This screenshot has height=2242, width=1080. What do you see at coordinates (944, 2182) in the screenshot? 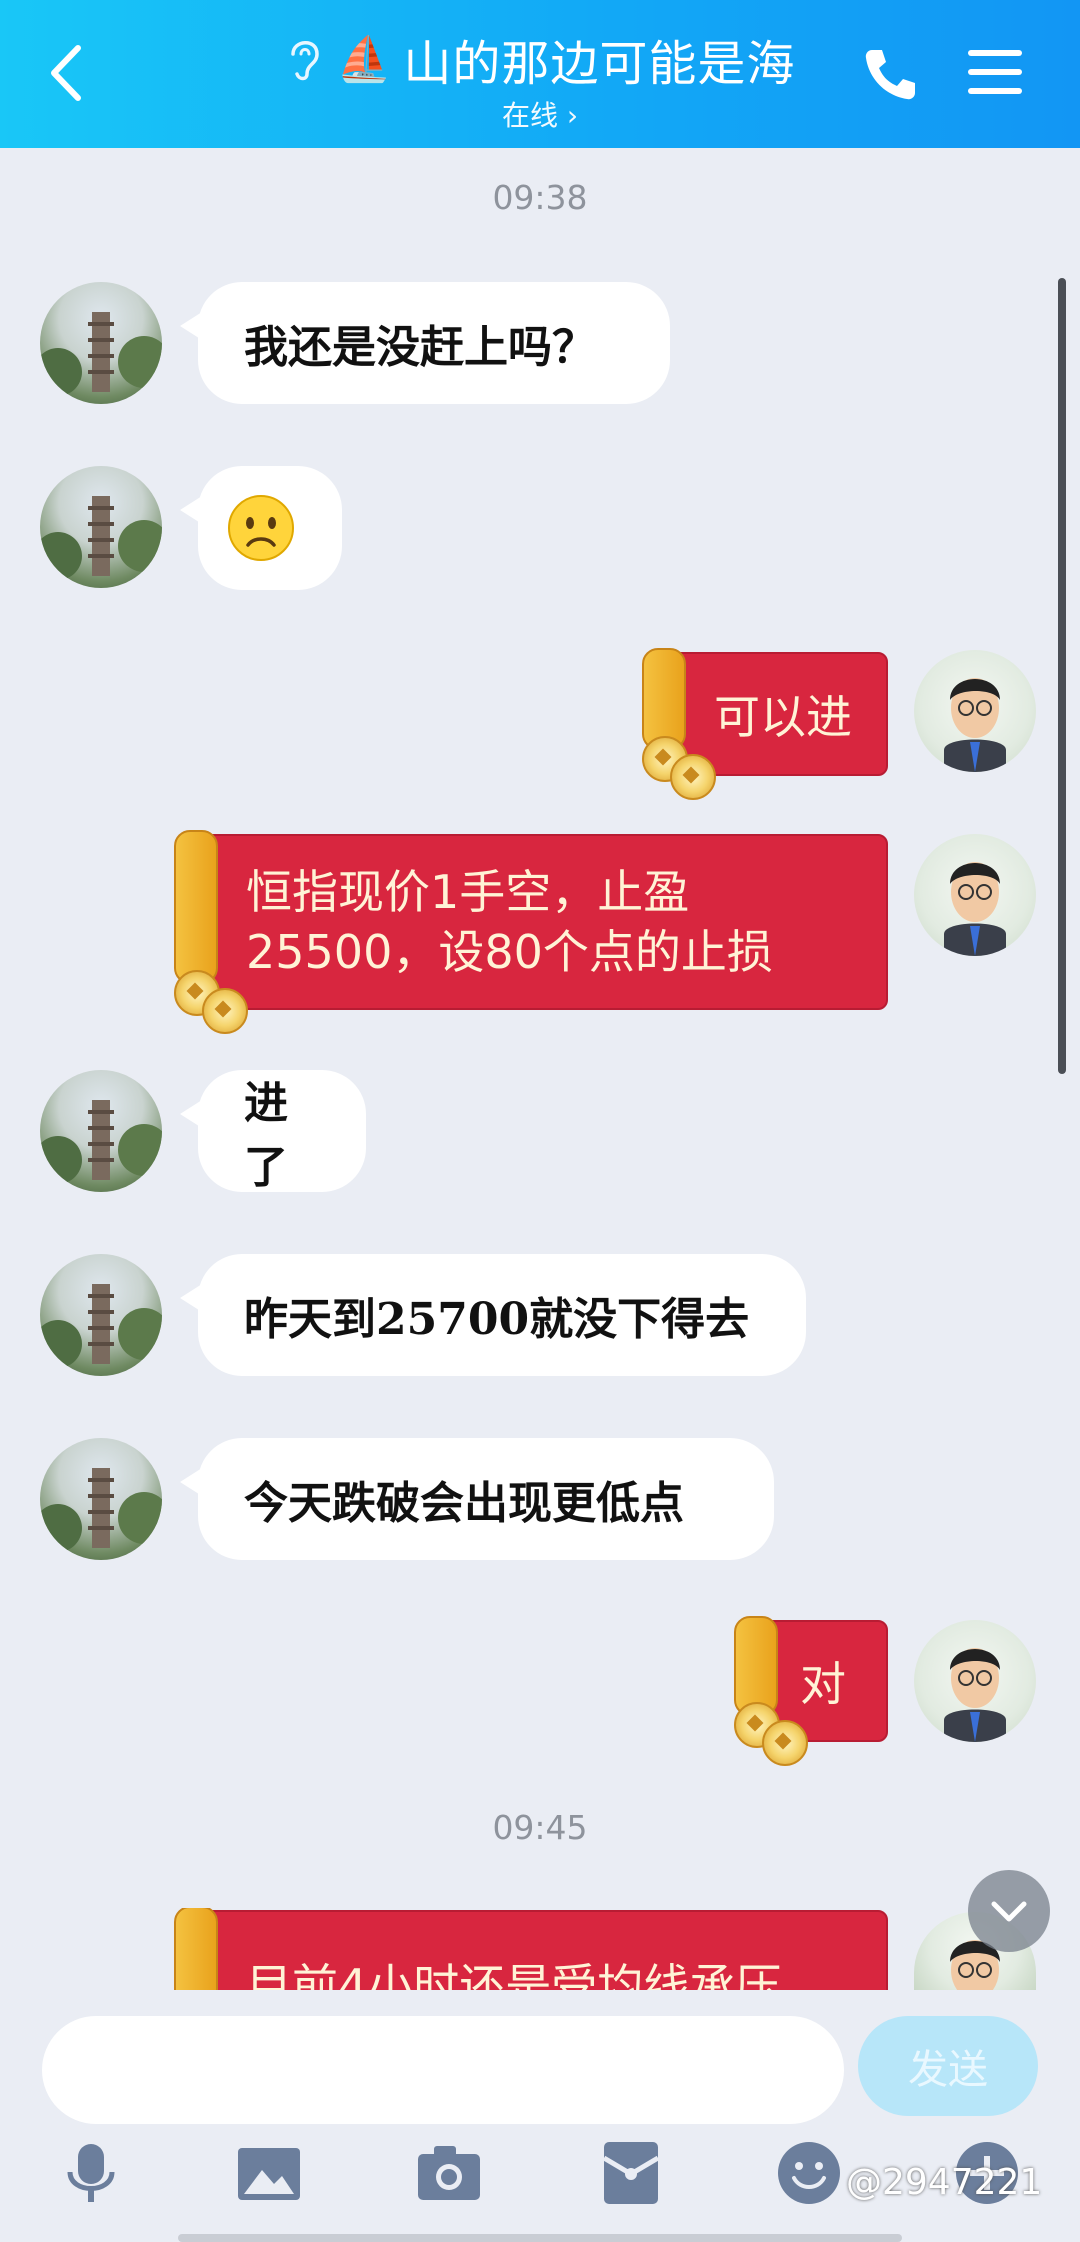
I see `watermark: @2947221` at bounding box center [944, 2182].